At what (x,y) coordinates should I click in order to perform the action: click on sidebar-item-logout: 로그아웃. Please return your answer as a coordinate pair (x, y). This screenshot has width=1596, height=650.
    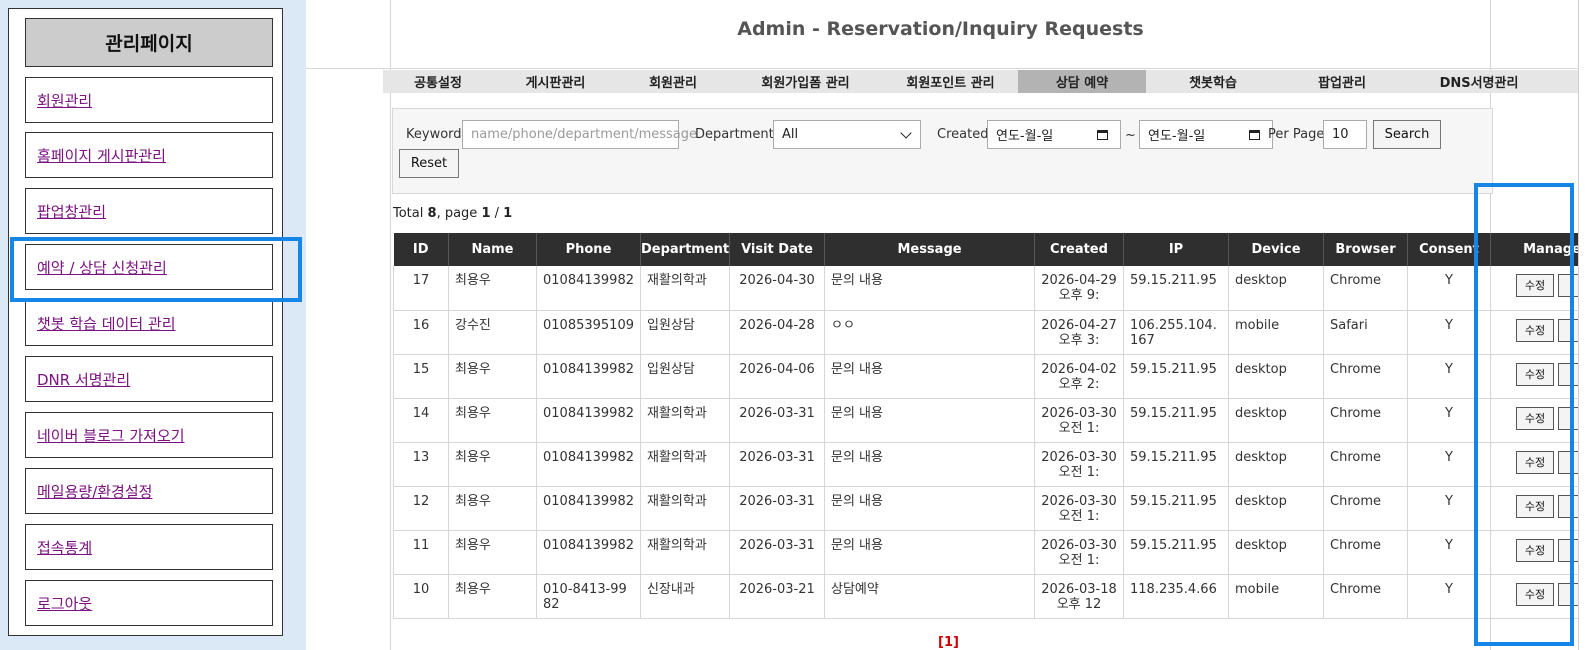
    Looking at the image, I should click on (149, 603).